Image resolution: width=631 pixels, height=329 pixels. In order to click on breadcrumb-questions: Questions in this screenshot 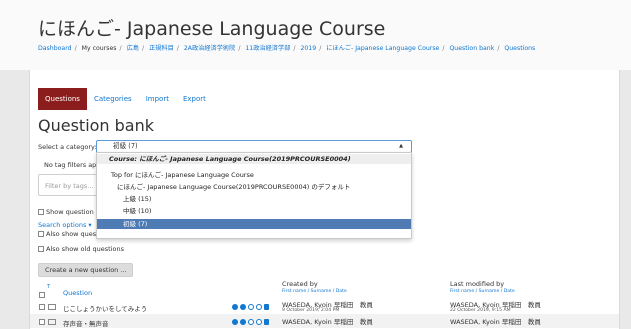, I will do `click(519, 48)`.